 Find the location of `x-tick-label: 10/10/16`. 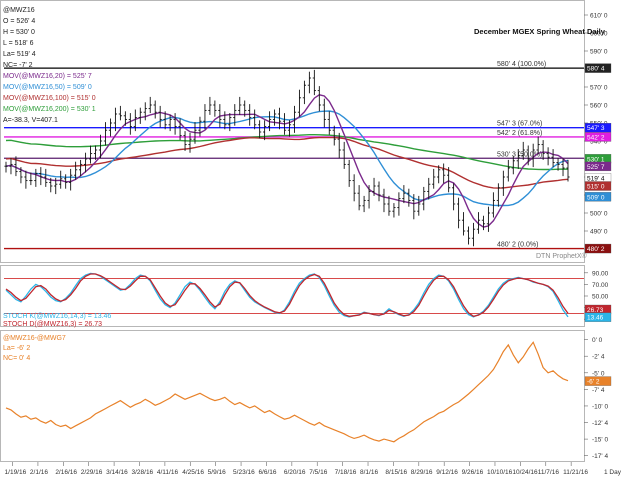

x-tick-label: 10/10/16 is located at coordinates (500, 472).